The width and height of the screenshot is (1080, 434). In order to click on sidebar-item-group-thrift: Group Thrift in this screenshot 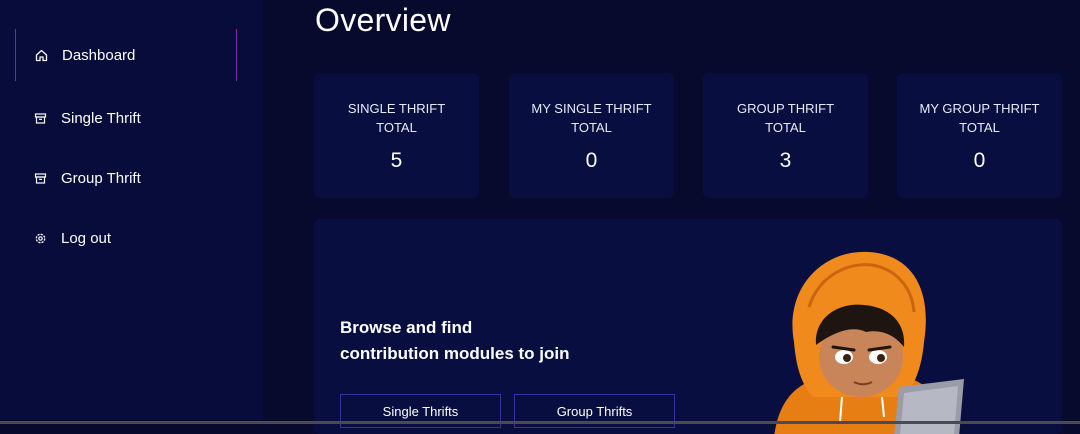, I will do `click(126, 178)`.